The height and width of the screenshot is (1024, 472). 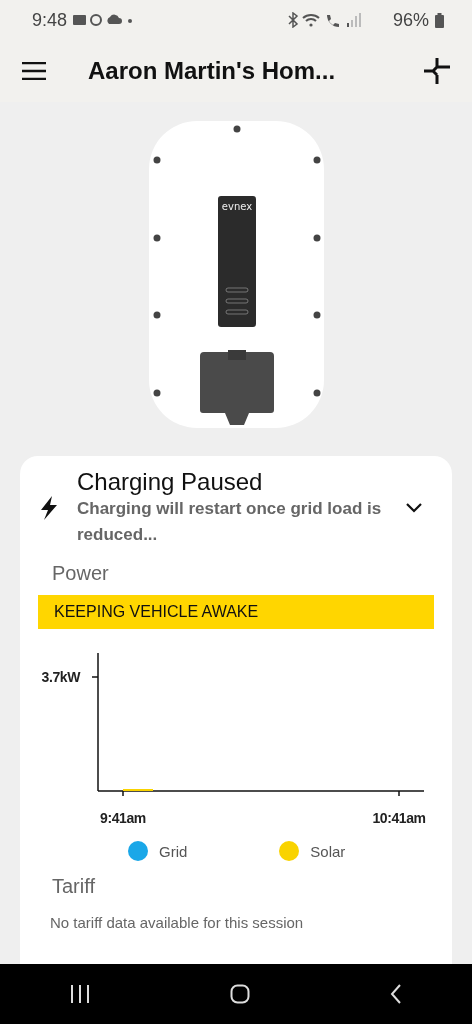 I want to click on menu-icon, so click(x=34, y=71).